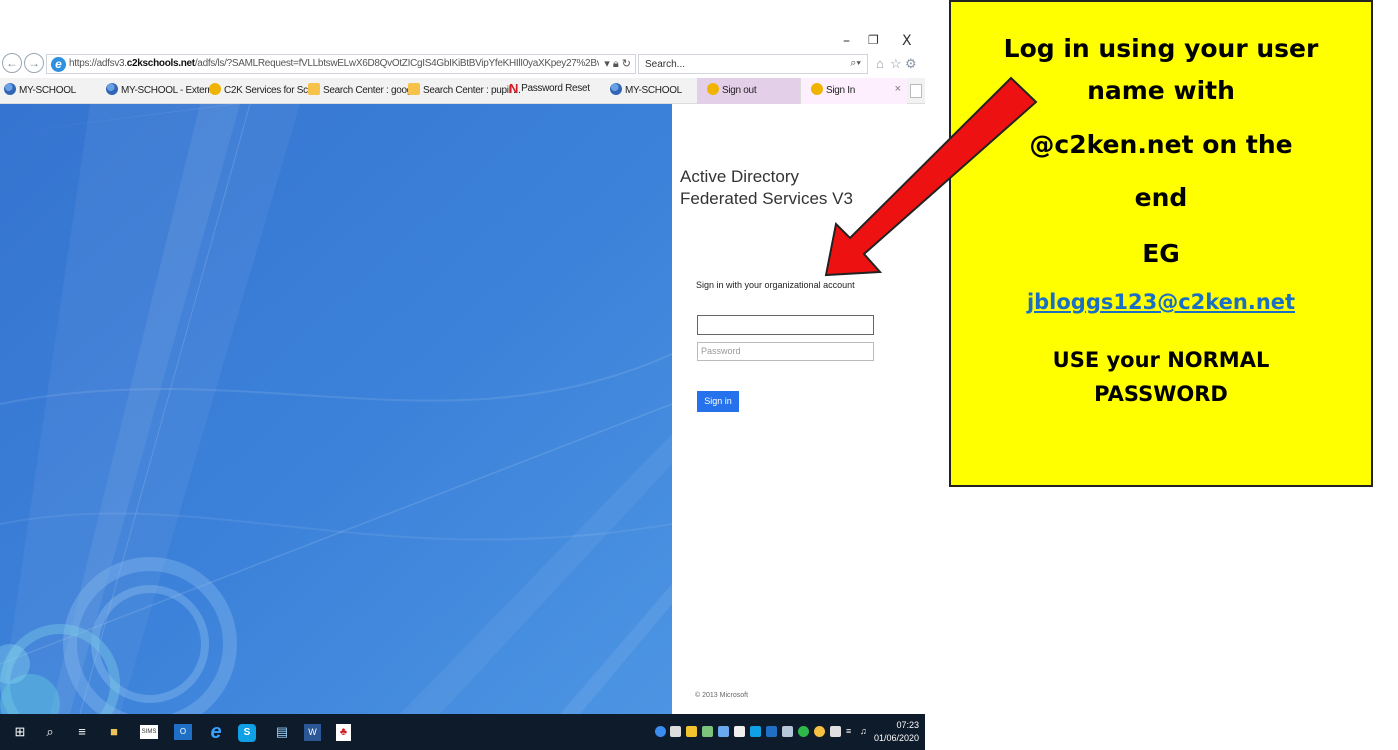 The image size is (1398, 750). I want to click on file-explorer-icon: ■, so click(114, 732).